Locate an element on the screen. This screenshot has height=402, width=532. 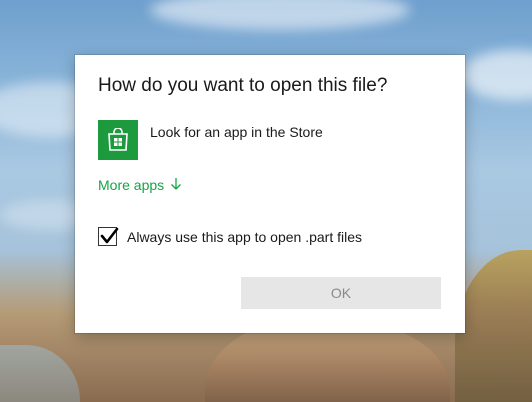
dialog-title: How do you want to open this file? is located at coordinates (243, 85).